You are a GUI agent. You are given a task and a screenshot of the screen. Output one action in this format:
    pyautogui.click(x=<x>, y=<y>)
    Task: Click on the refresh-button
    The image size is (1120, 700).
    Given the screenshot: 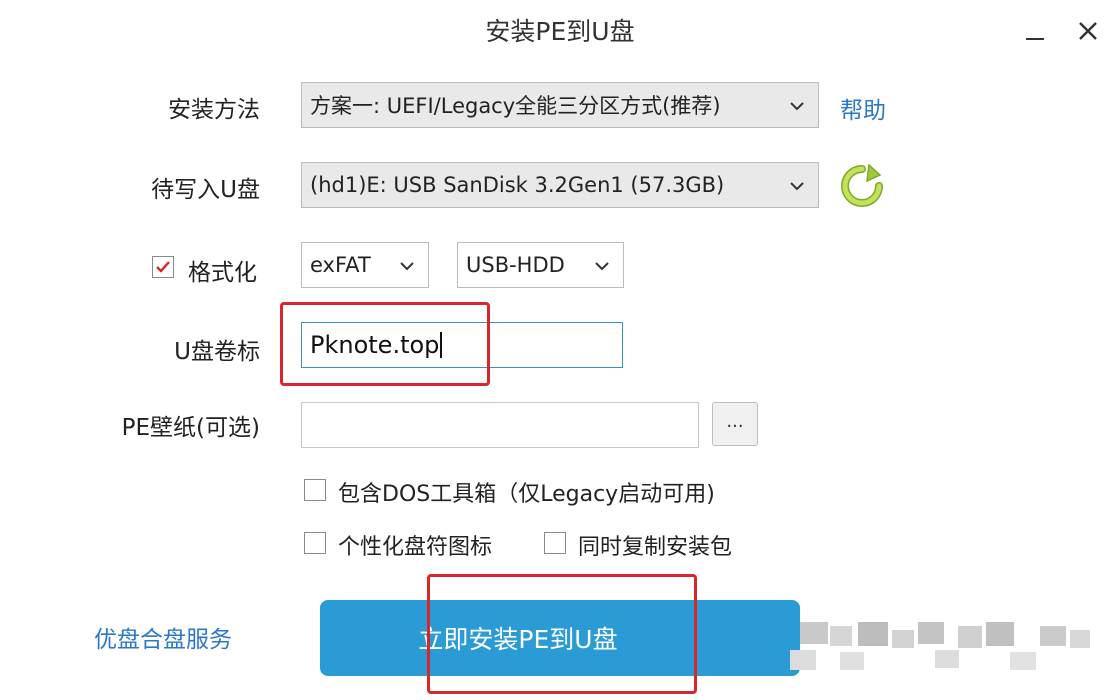 What is the action you would take?
    pyautogui.click(x=862, y=186)
    